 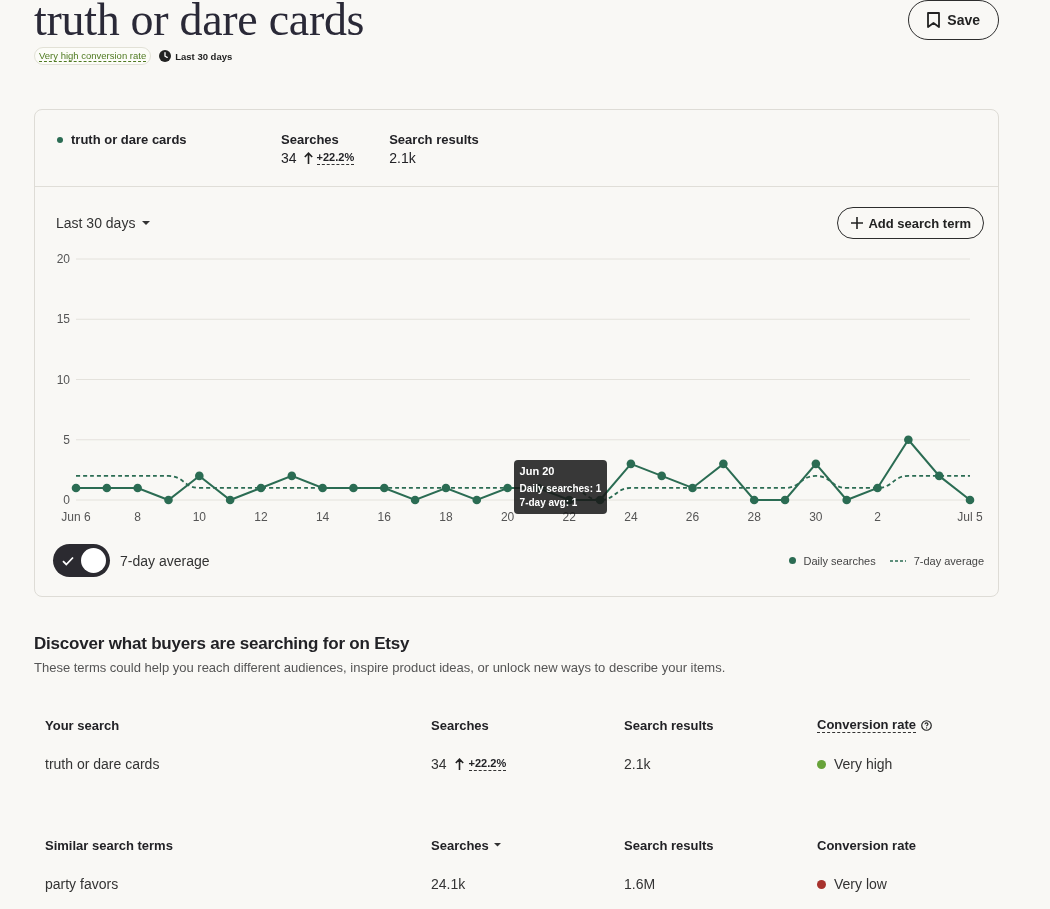 I want to click on section-heading: Discover what buyers are searching for on Etsy, so click(x=222, y=644).